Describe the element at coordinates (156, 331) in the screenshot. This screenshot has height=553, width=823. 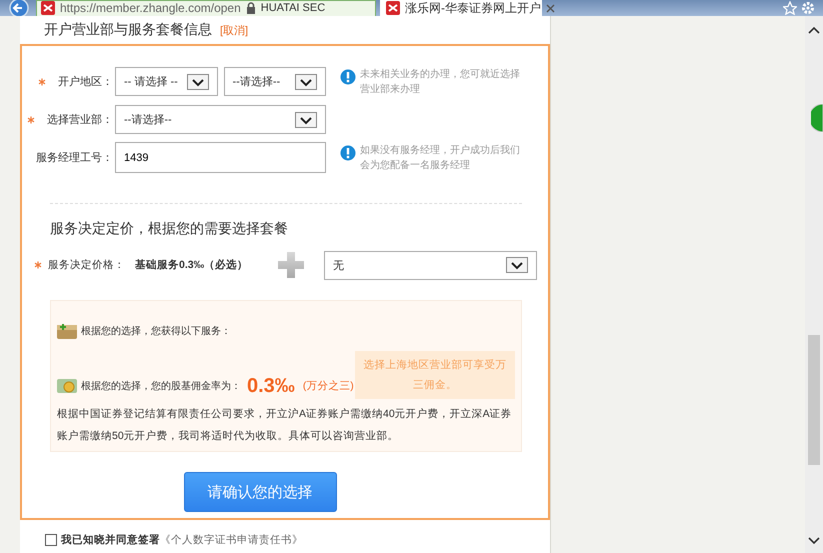
I see `summary-text: 根据您的选择，您获得以下服务：` at that location.